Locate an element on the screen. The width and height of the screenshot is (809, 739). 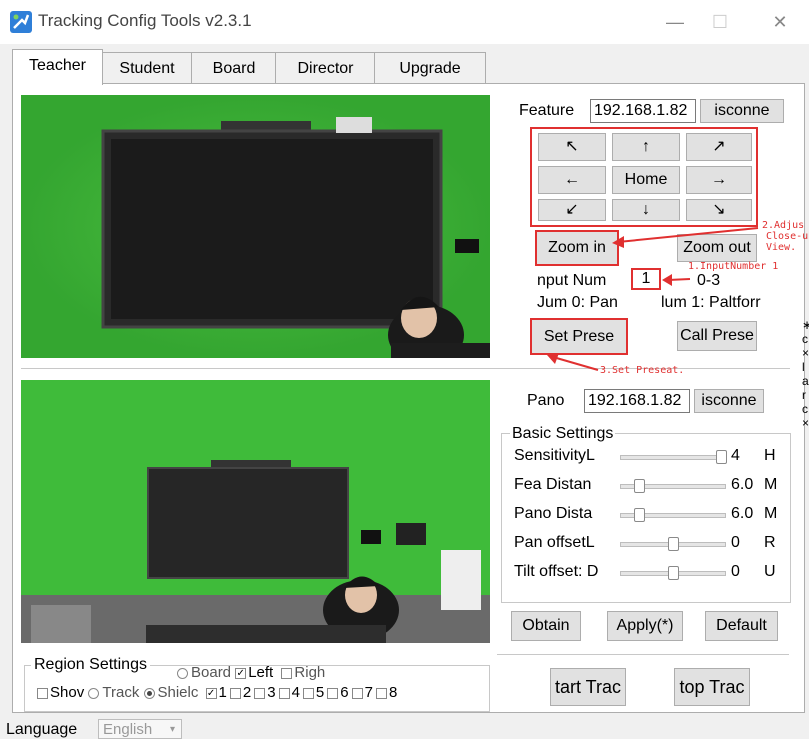
annotation-3: 3.Set Preseat. is located at coordinates (642, 370).